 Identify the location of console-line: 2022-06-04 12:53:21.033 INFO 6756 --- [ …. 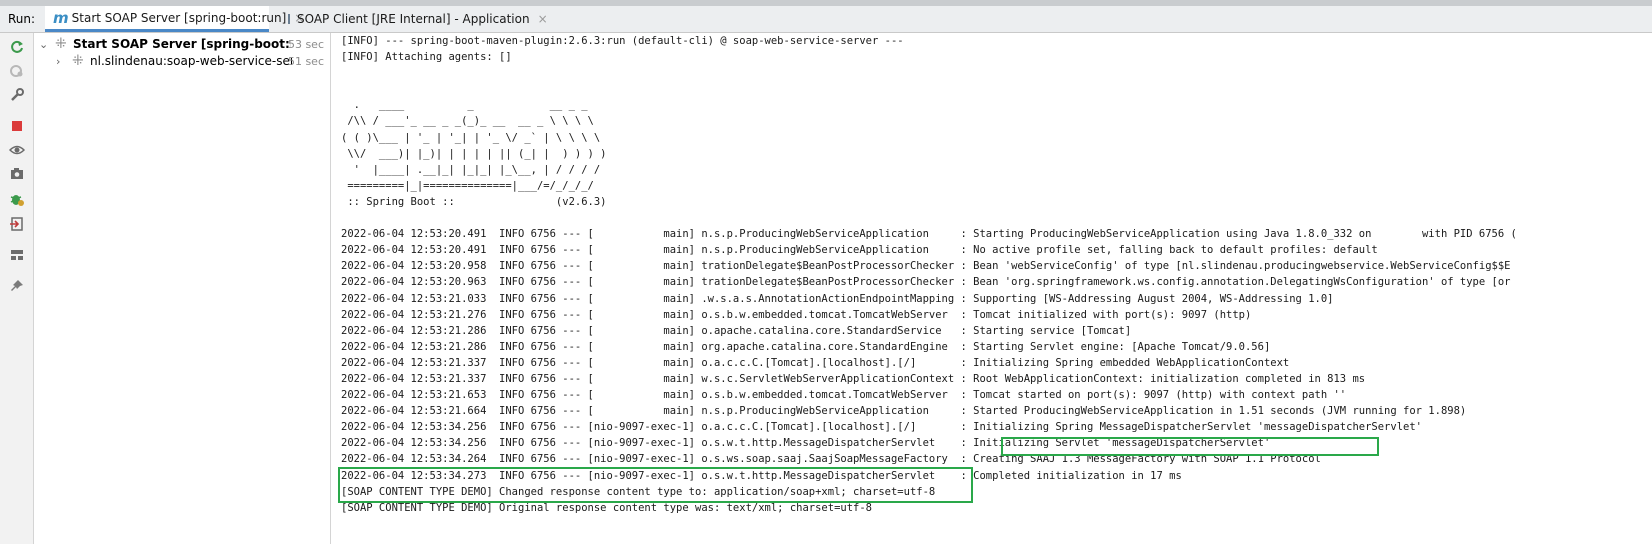
(837, 298).